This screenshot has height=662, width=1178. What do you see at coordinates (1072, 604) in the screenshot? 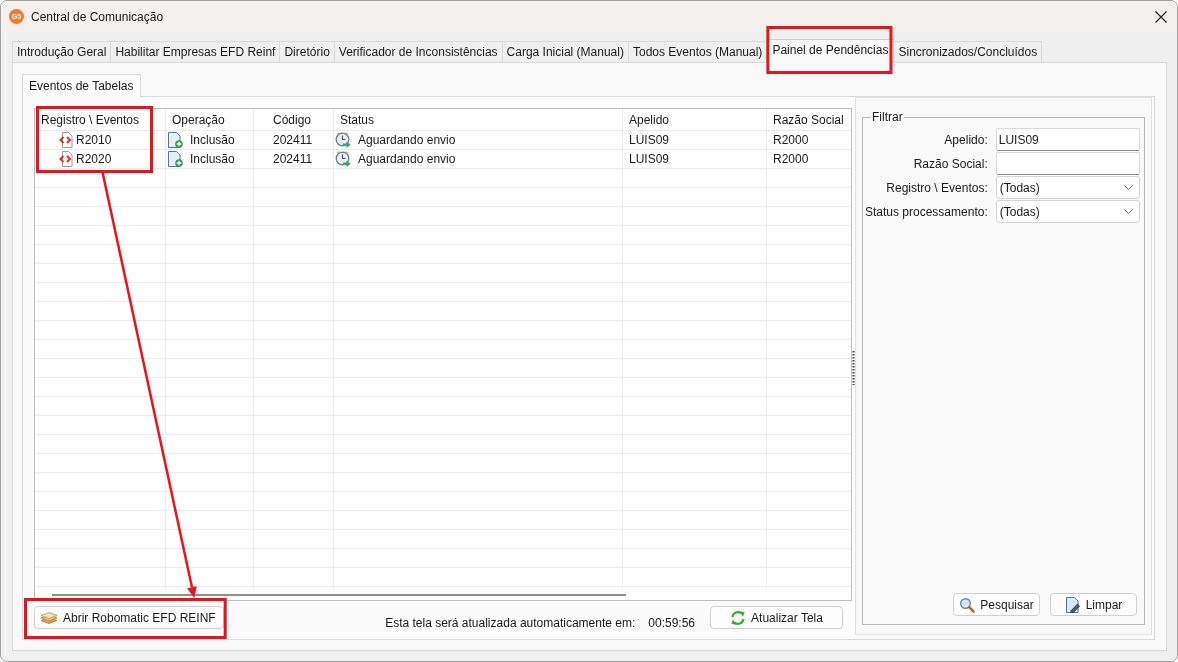
I see `document-pencil-icon` at bounding box center [1072, 604].